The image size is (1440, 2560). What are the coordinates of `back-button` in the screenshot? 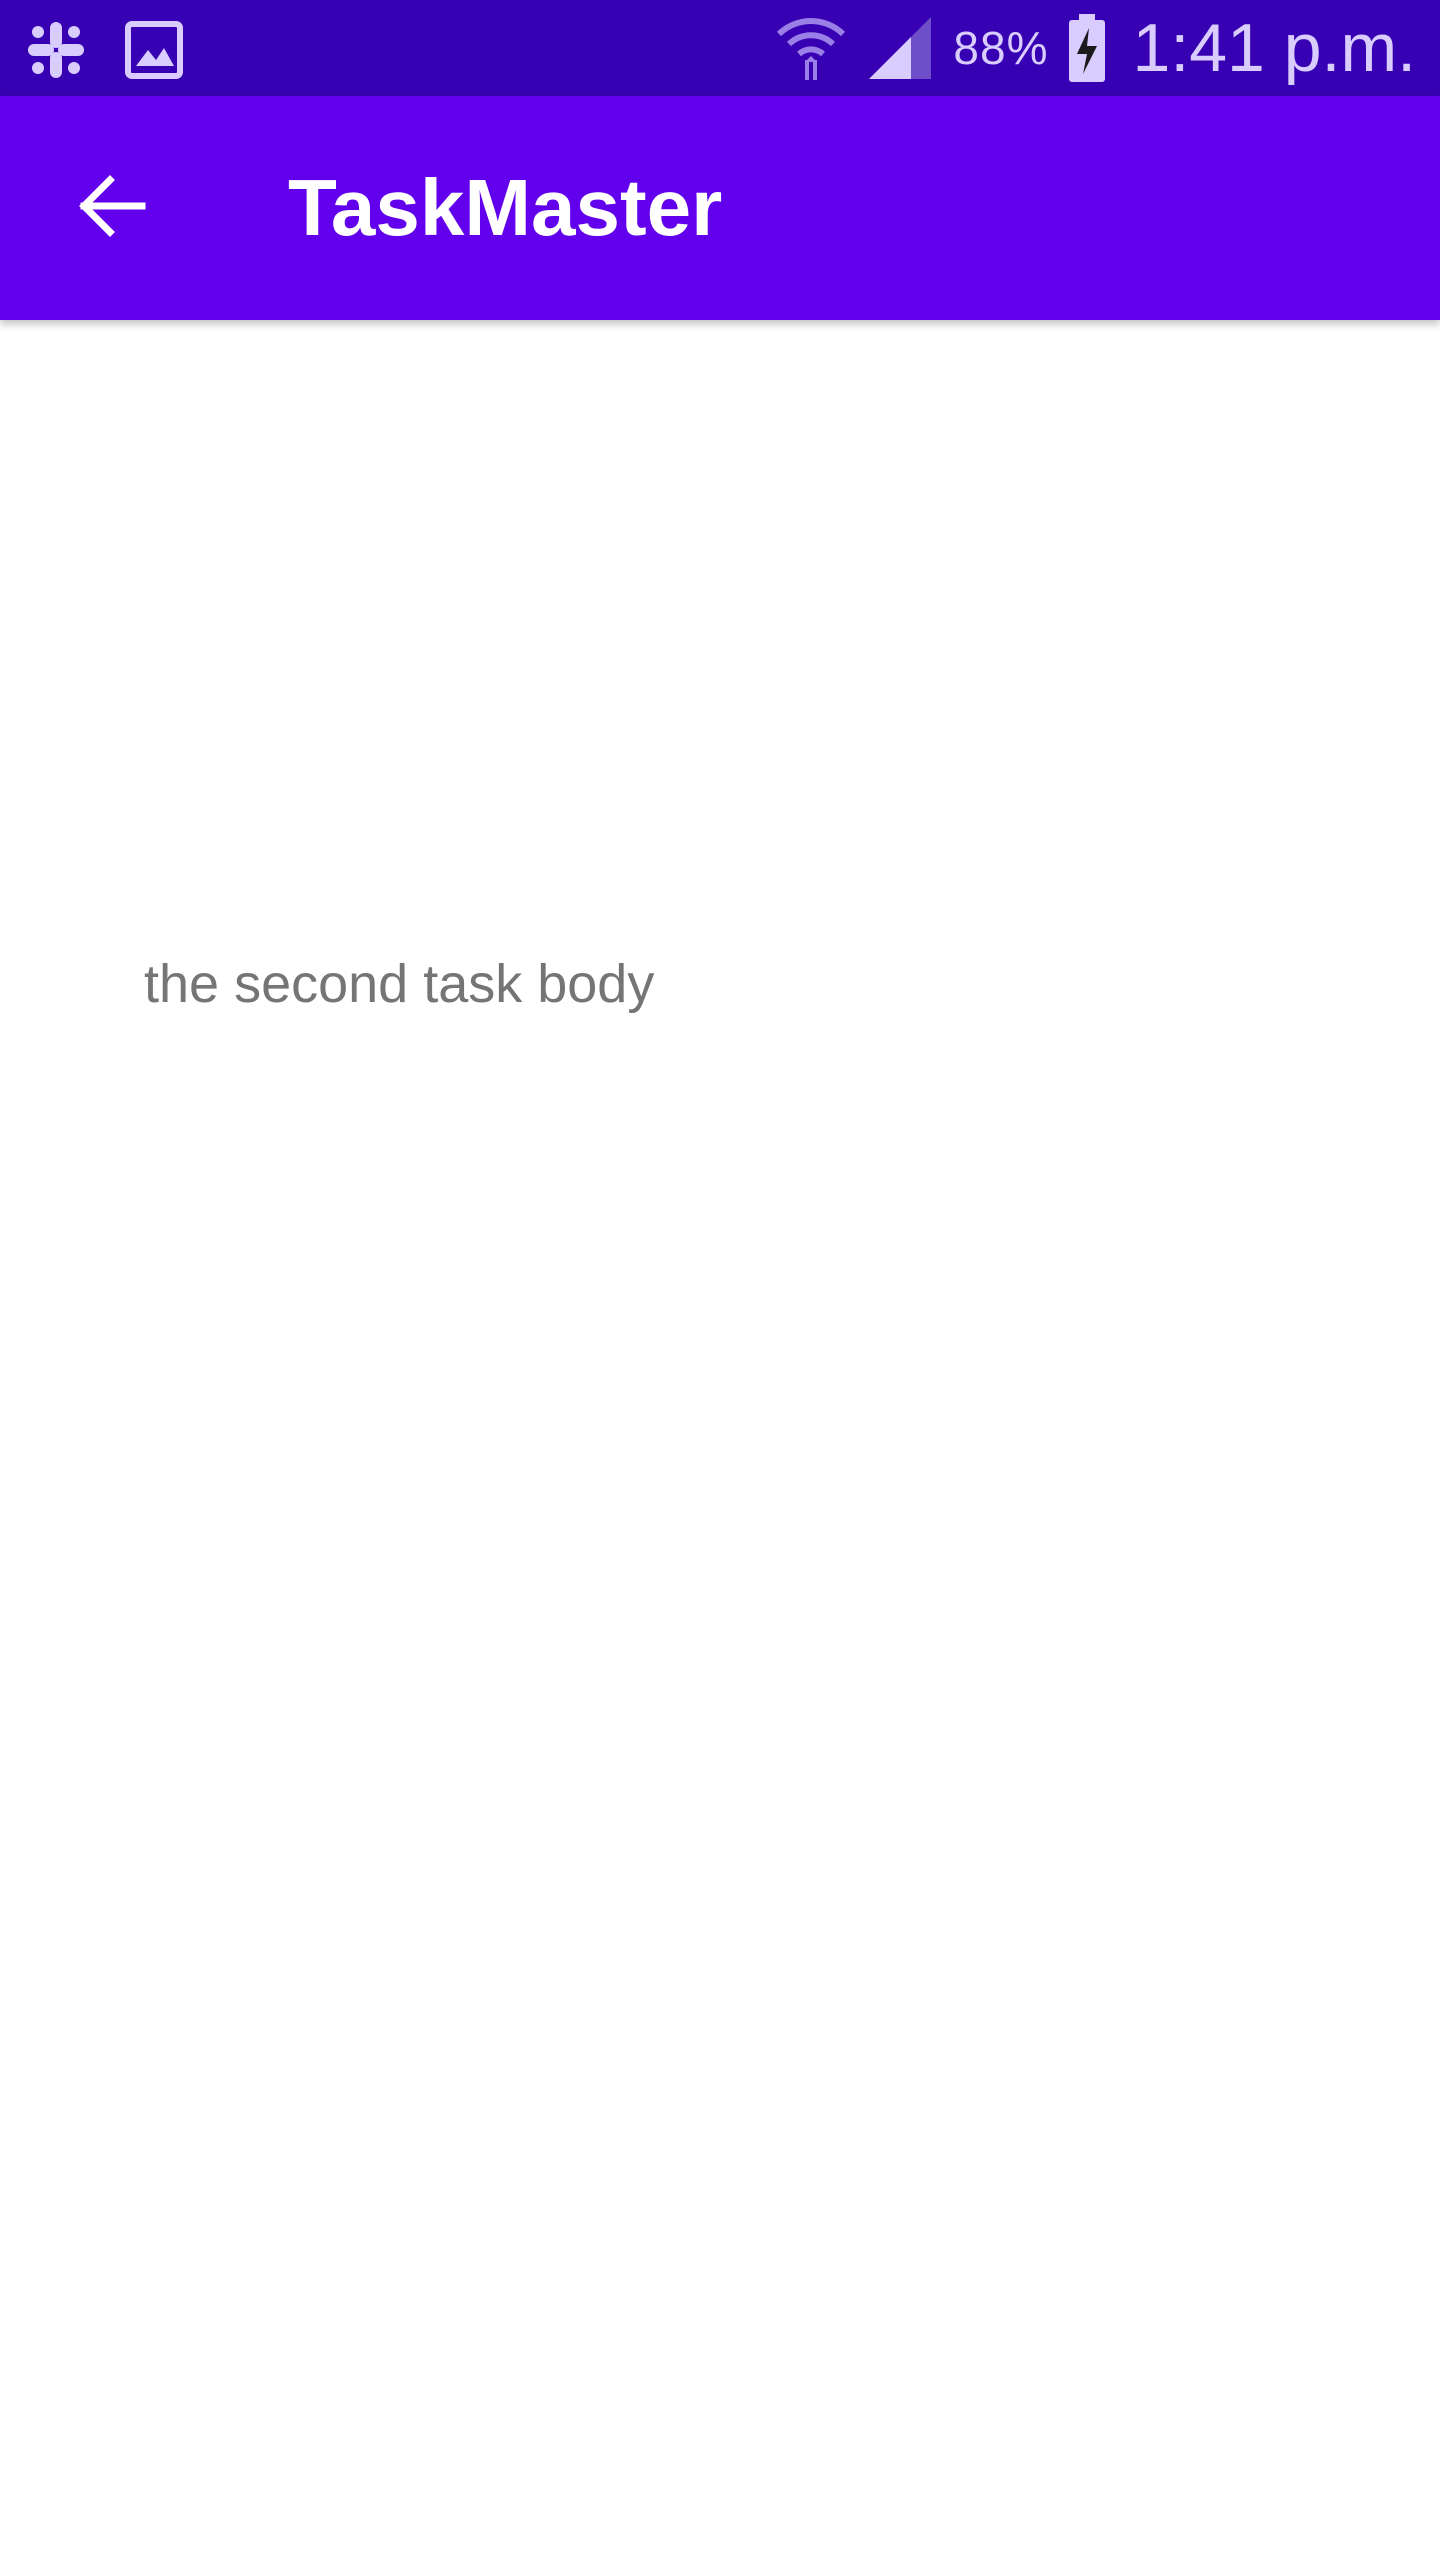 It's located at (112, 208).